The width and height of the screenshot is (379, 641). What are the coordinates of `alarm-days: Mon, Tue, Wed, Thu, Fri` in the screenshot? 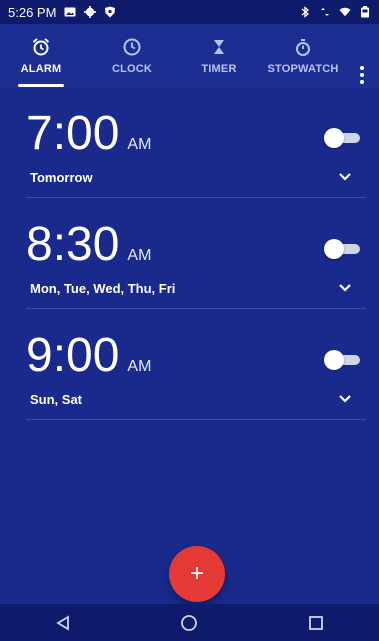 It's located at (103, 288).